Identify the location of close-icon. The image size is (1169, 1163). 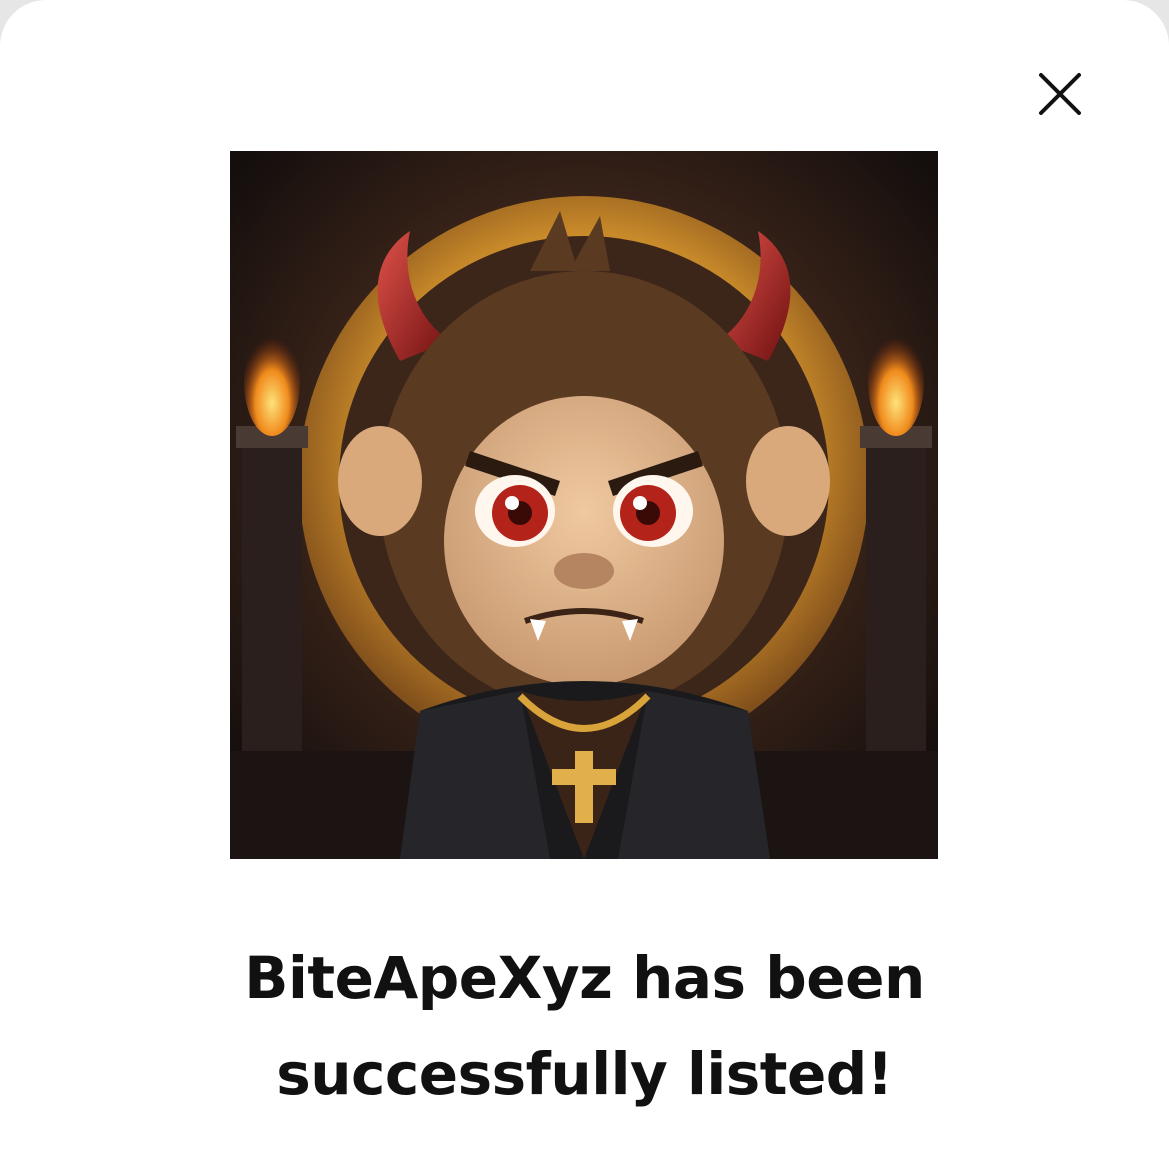
(1060, 94).